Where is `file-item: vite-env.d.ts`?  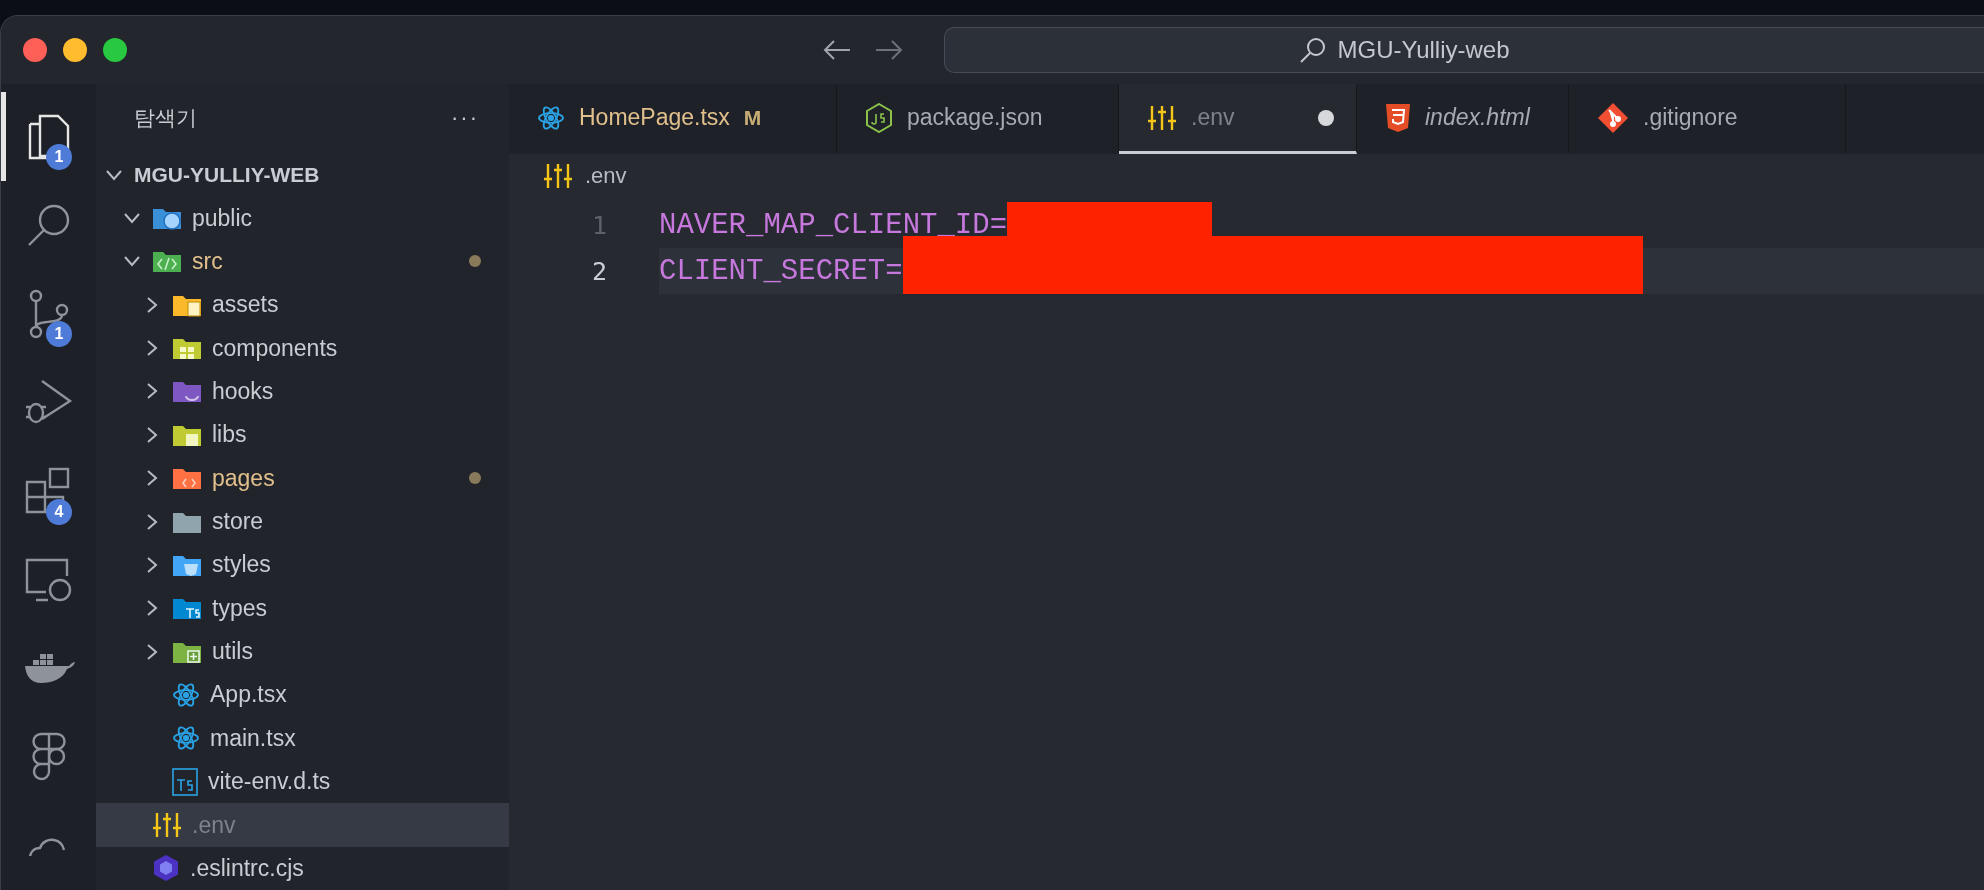
file-item: vite-env.d.ts is located at coordinates (302, 782).